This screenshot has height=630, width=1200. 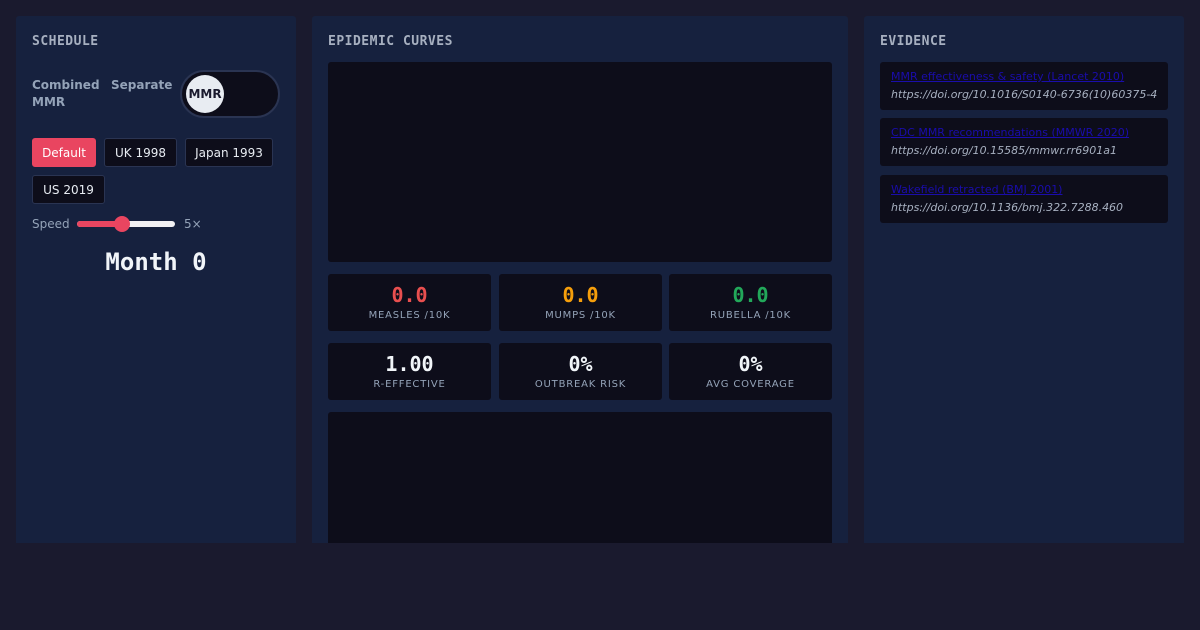 What do you see at coordinates (65, 41) in the screenshot?
I see `schedule-title: SCHEDULE` at bounding box center [65, 41].